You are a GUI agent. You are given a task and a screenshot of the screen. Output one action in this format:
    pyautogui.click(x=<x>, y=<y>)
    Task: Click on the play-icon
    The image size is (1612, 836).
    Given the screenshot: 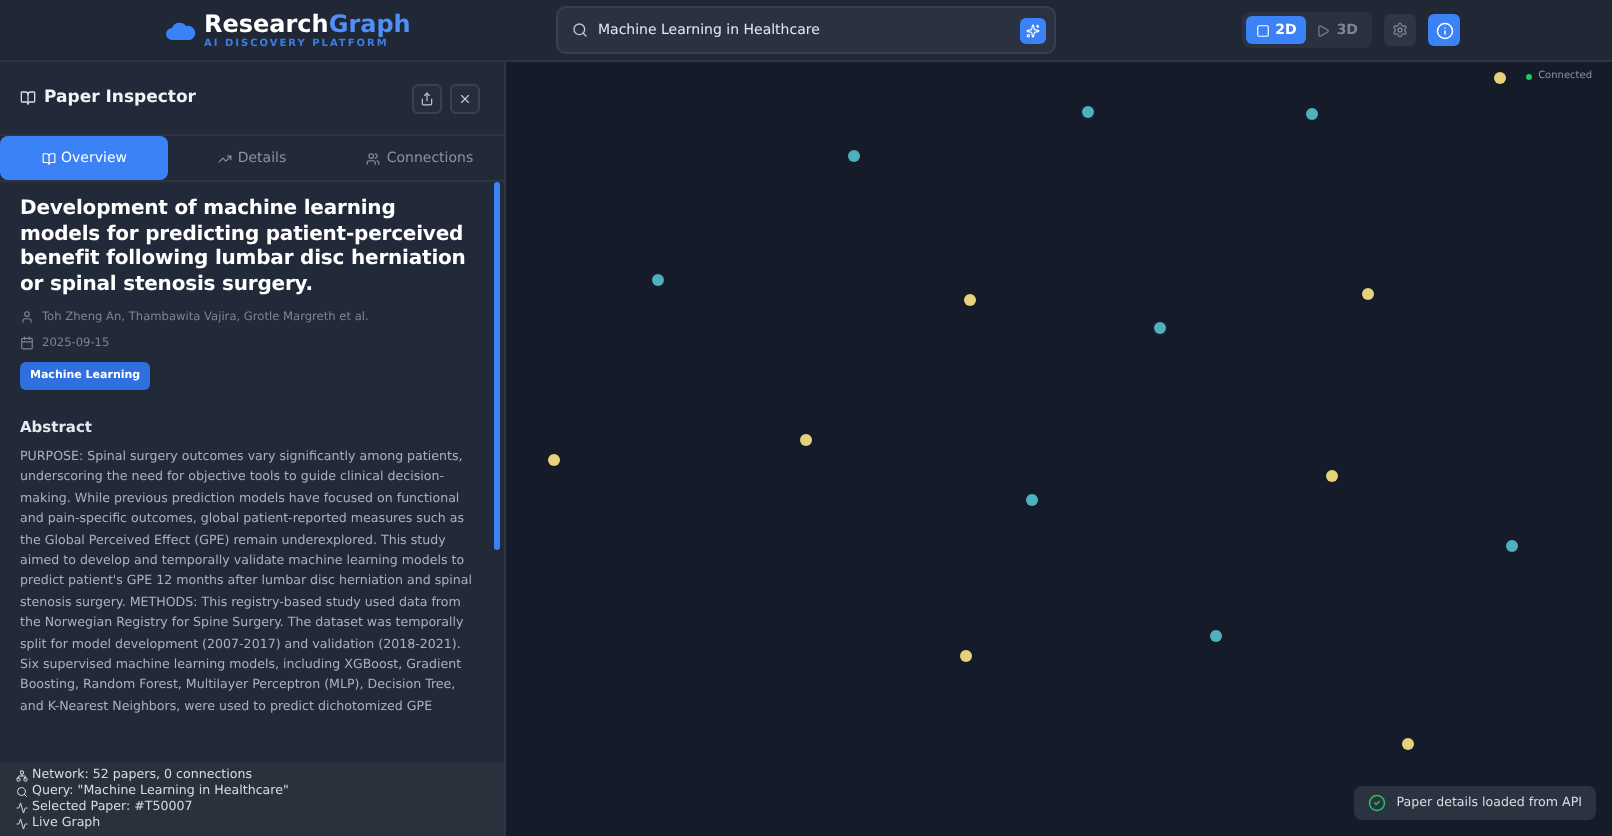 What is the action you would take?
    pyautogui.click(x=1323, y=30)
    